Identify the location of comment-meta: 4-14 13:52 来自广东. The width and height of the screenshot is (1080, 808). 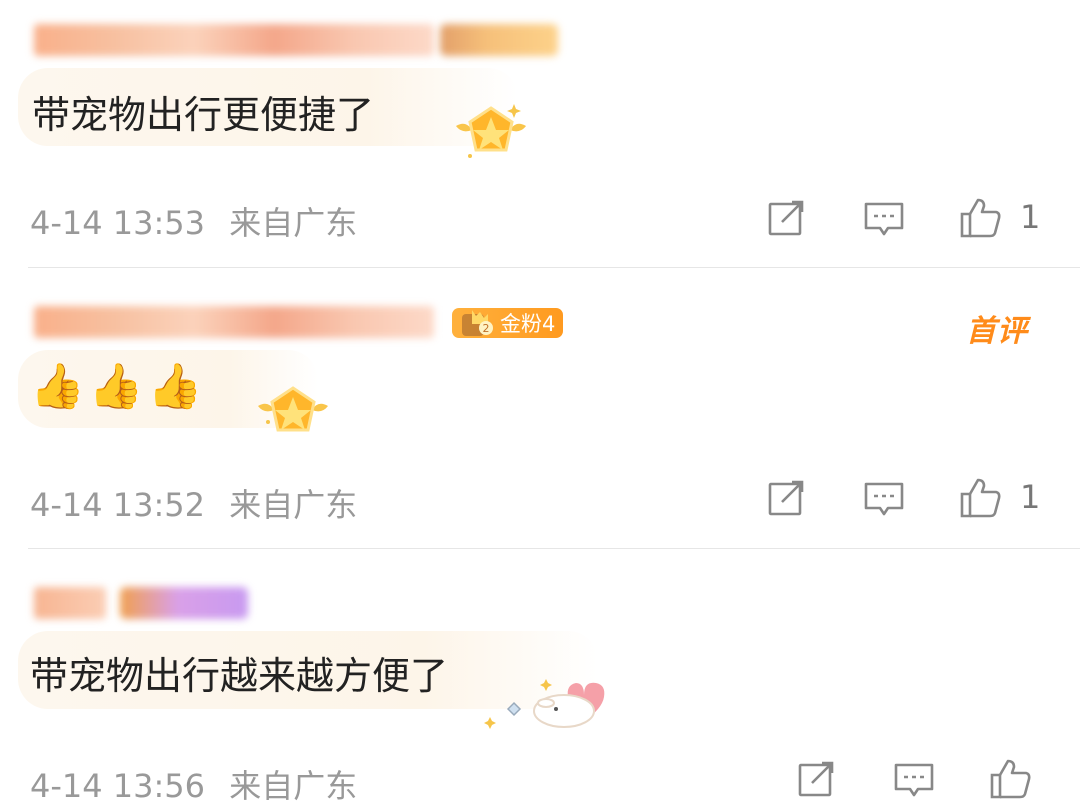
(193, 503).